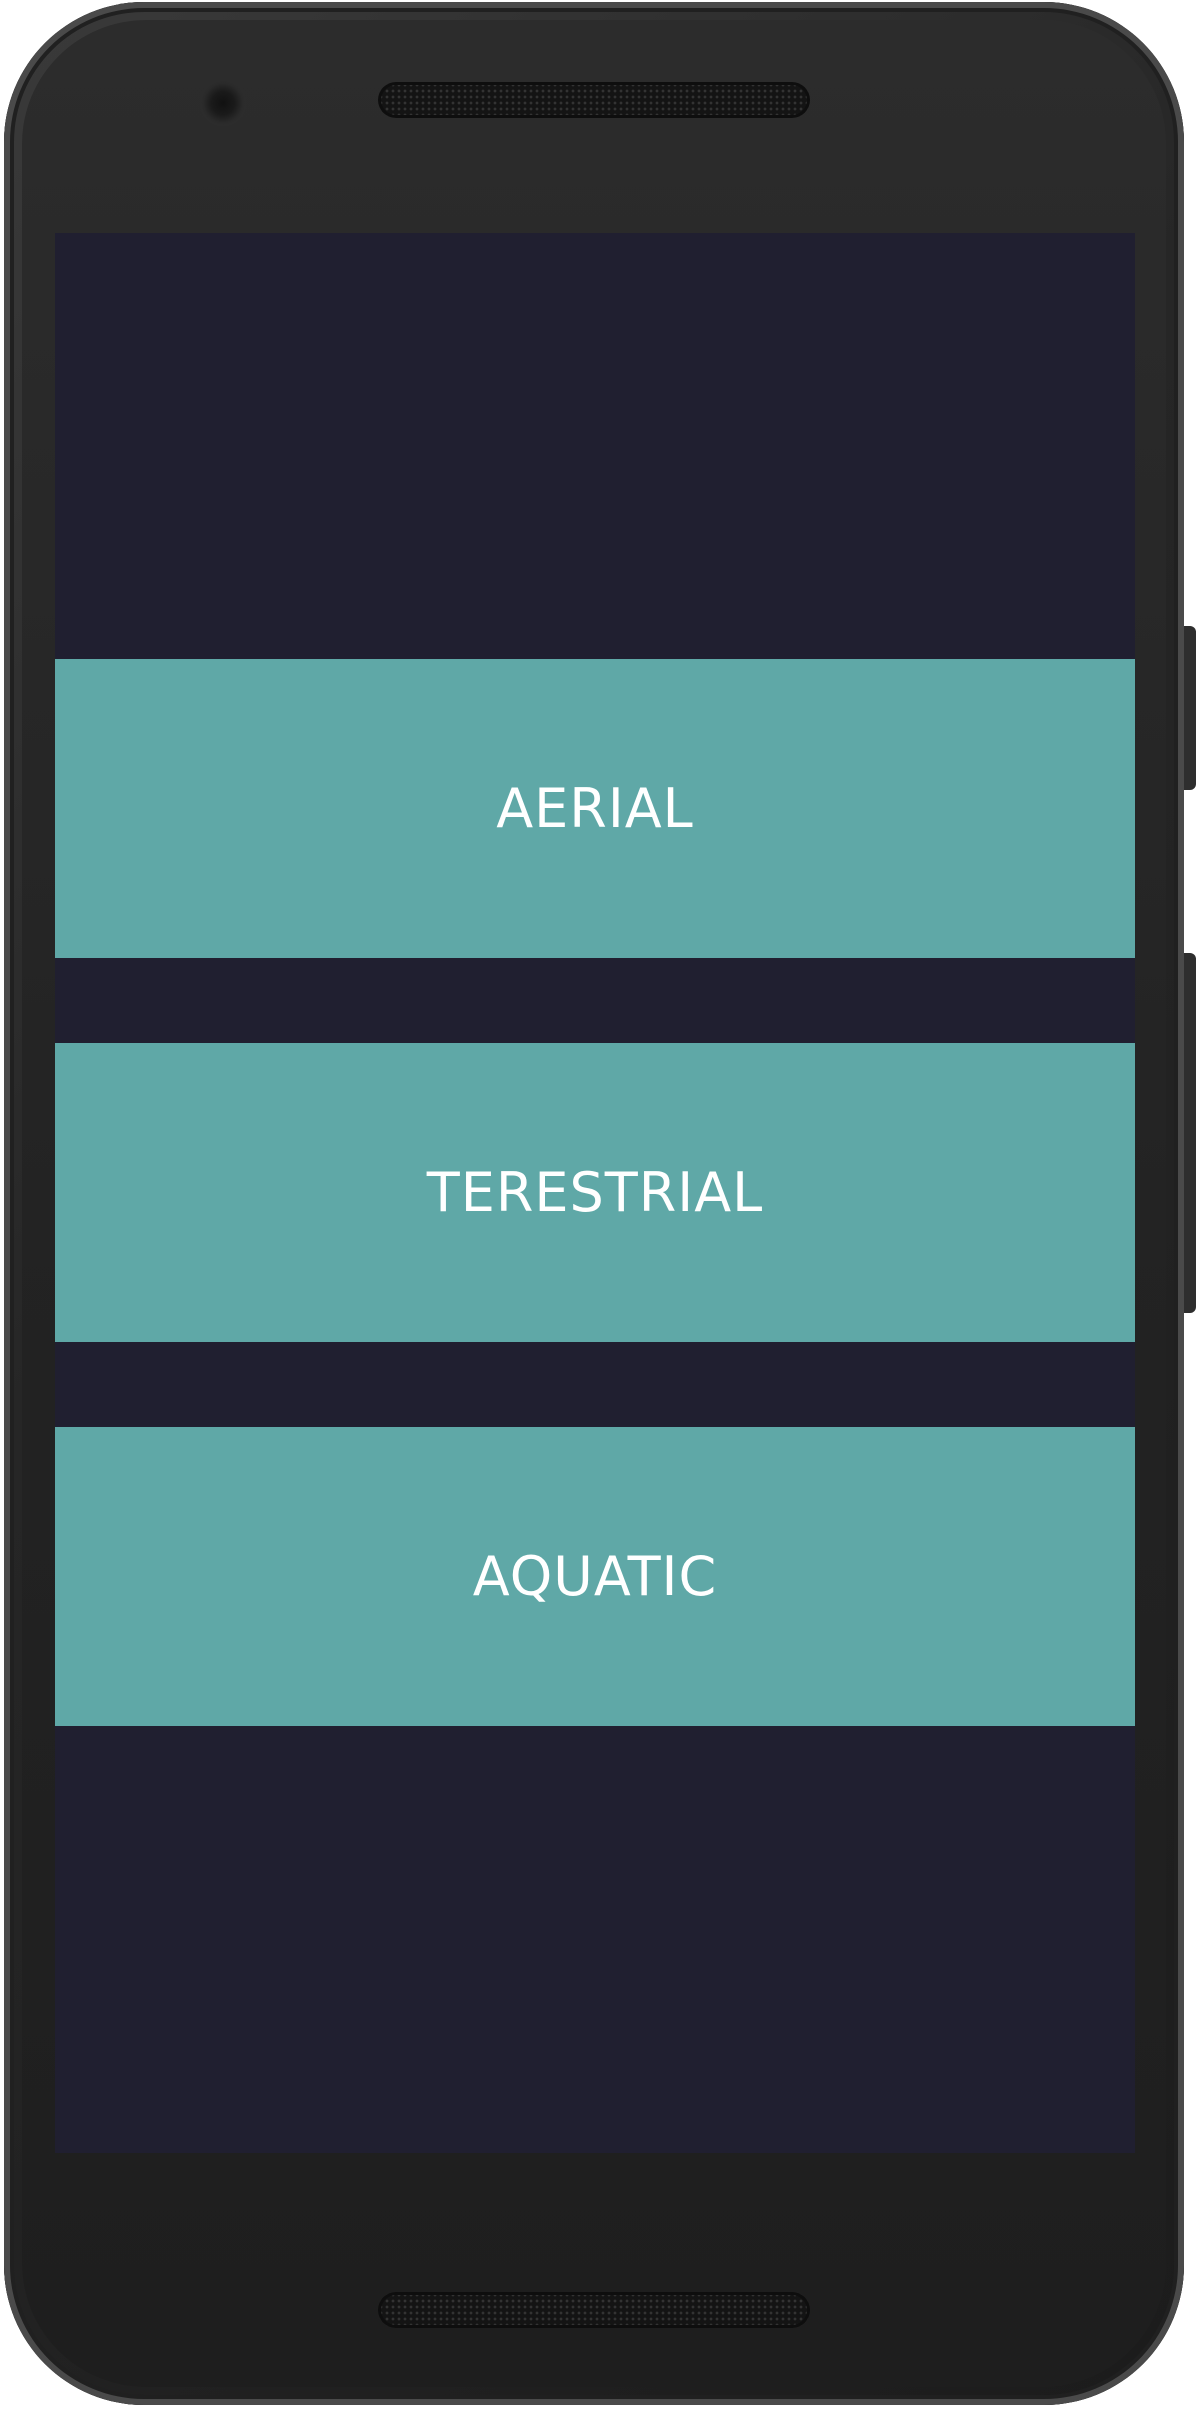  I want to click on aquatic-button: AQUATIC, so click(595, 1576).